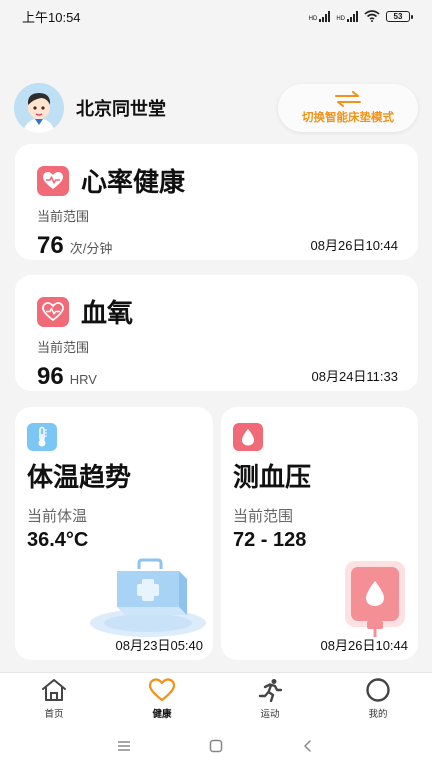 The image size is (432, 768). Describe the element at coordinates (91, 248) in the screenshot. I see `heart-rate-unit: 次/分钟` at that location.